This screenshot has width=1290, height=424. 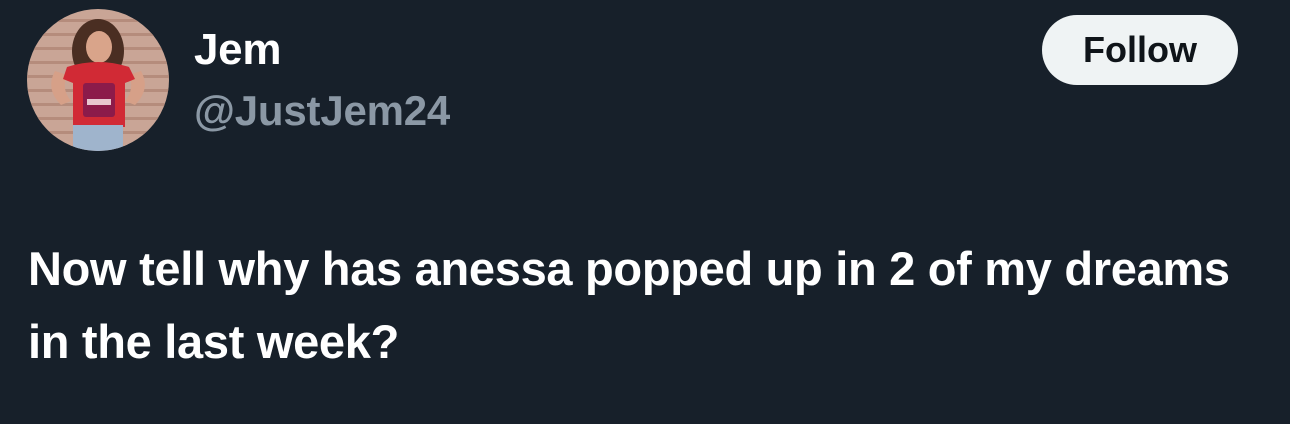 I want to click on avatar, so click(x=98, y=80).